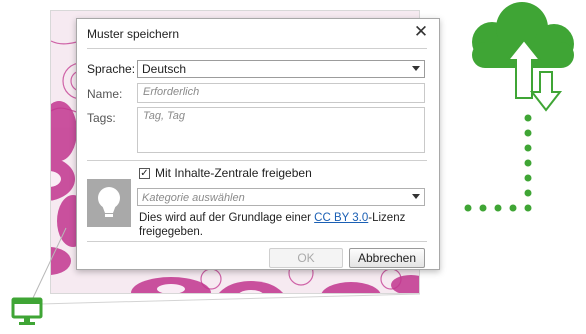 The height and width of the screenshot is (334, 586). What do you see at coordinates (111, 69) in the screenshot?
I see `language-label: Sprache:` at bounding box center [111, 69].